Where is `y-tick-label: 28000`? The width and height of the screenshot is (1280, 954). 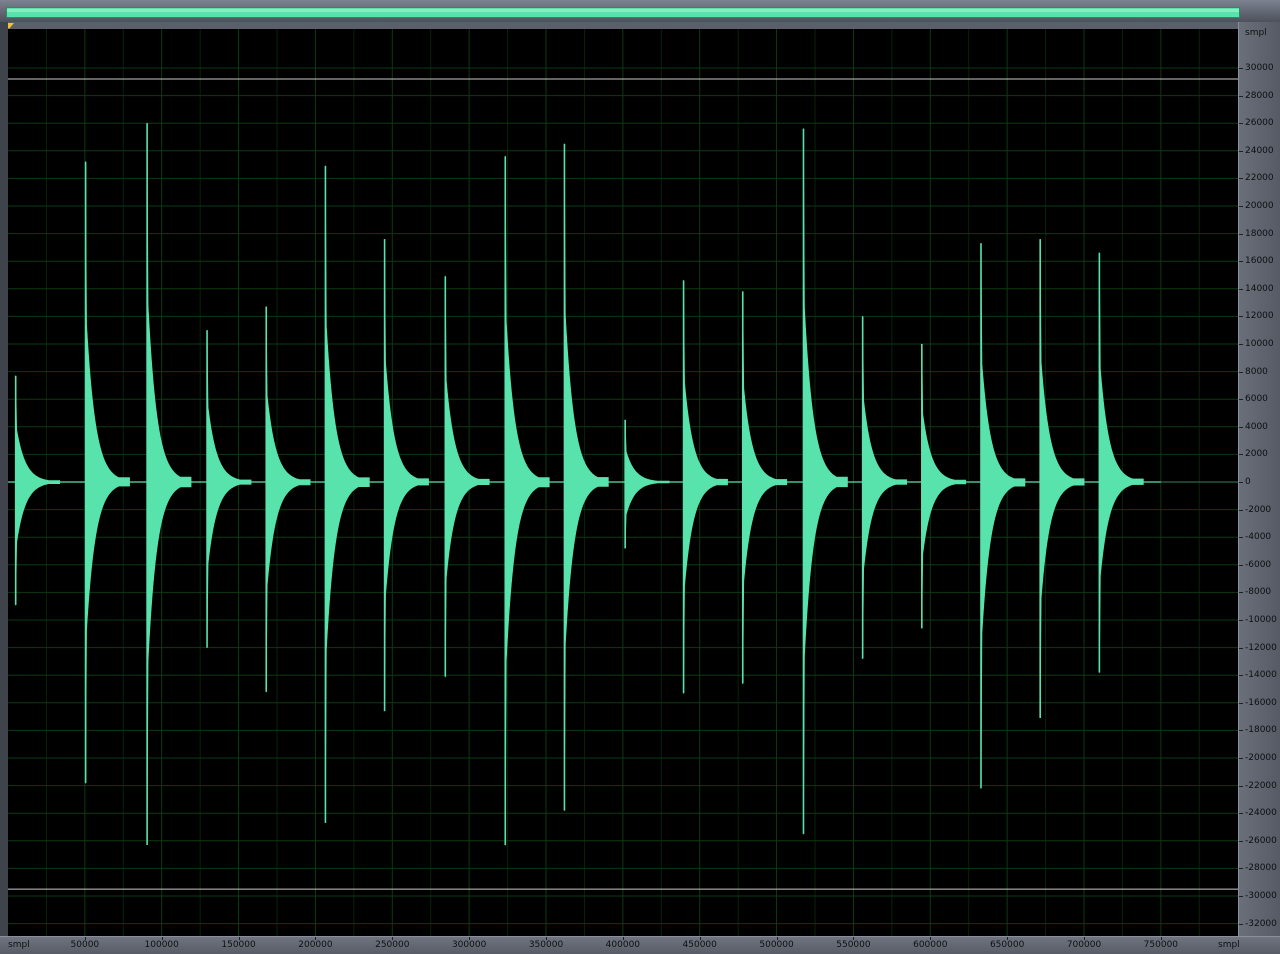 y-tick-label: 28000 is located at coordinates (1259, 95).